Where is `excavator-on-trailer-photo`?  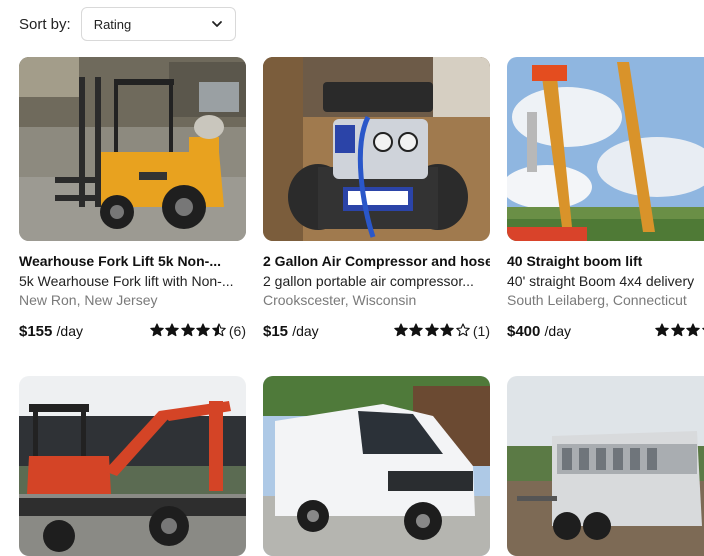 excavator-on-trailer-photo is located at coordinates (132, 466).